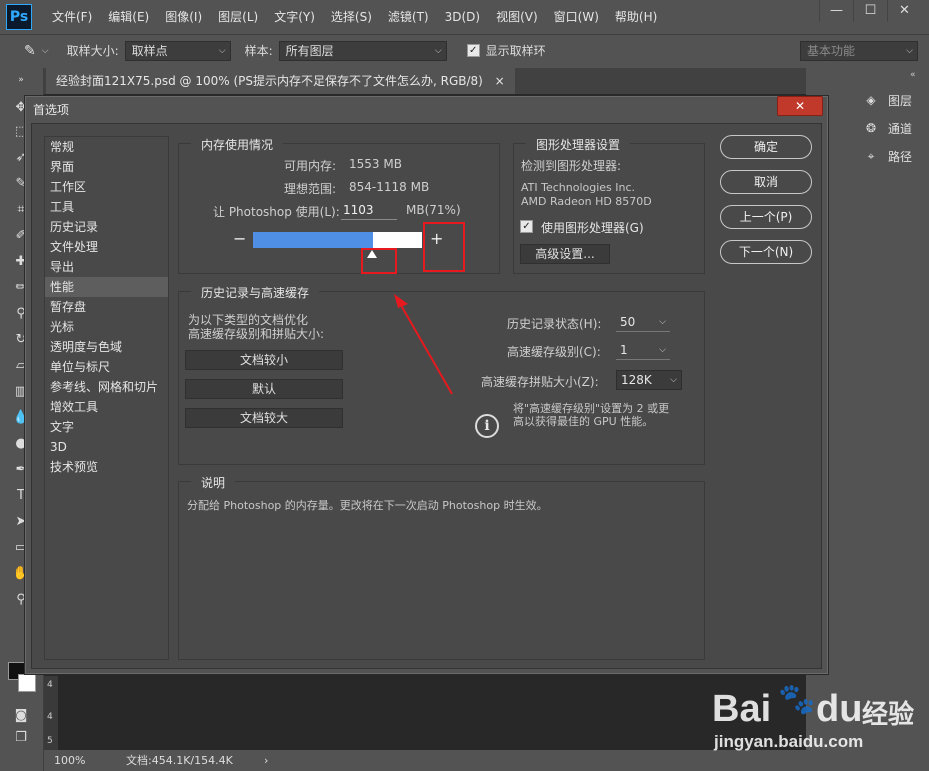 The width and height of the screenshot is (929, 771). Describe the element at coordinates (888, 715) in the screenshot. I see `watermark-cn: 经验` at that location.